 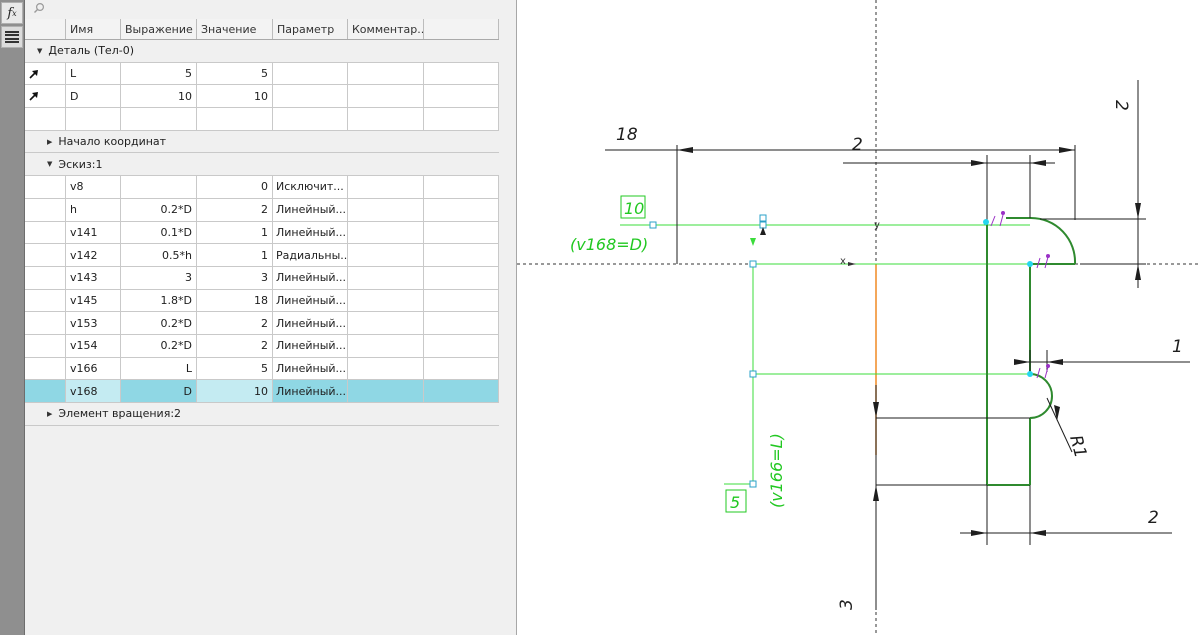 What do you see at coordinates (93, 300) in the screenshot?
I see `cell-name: v145` at bounding box center [93, 300].